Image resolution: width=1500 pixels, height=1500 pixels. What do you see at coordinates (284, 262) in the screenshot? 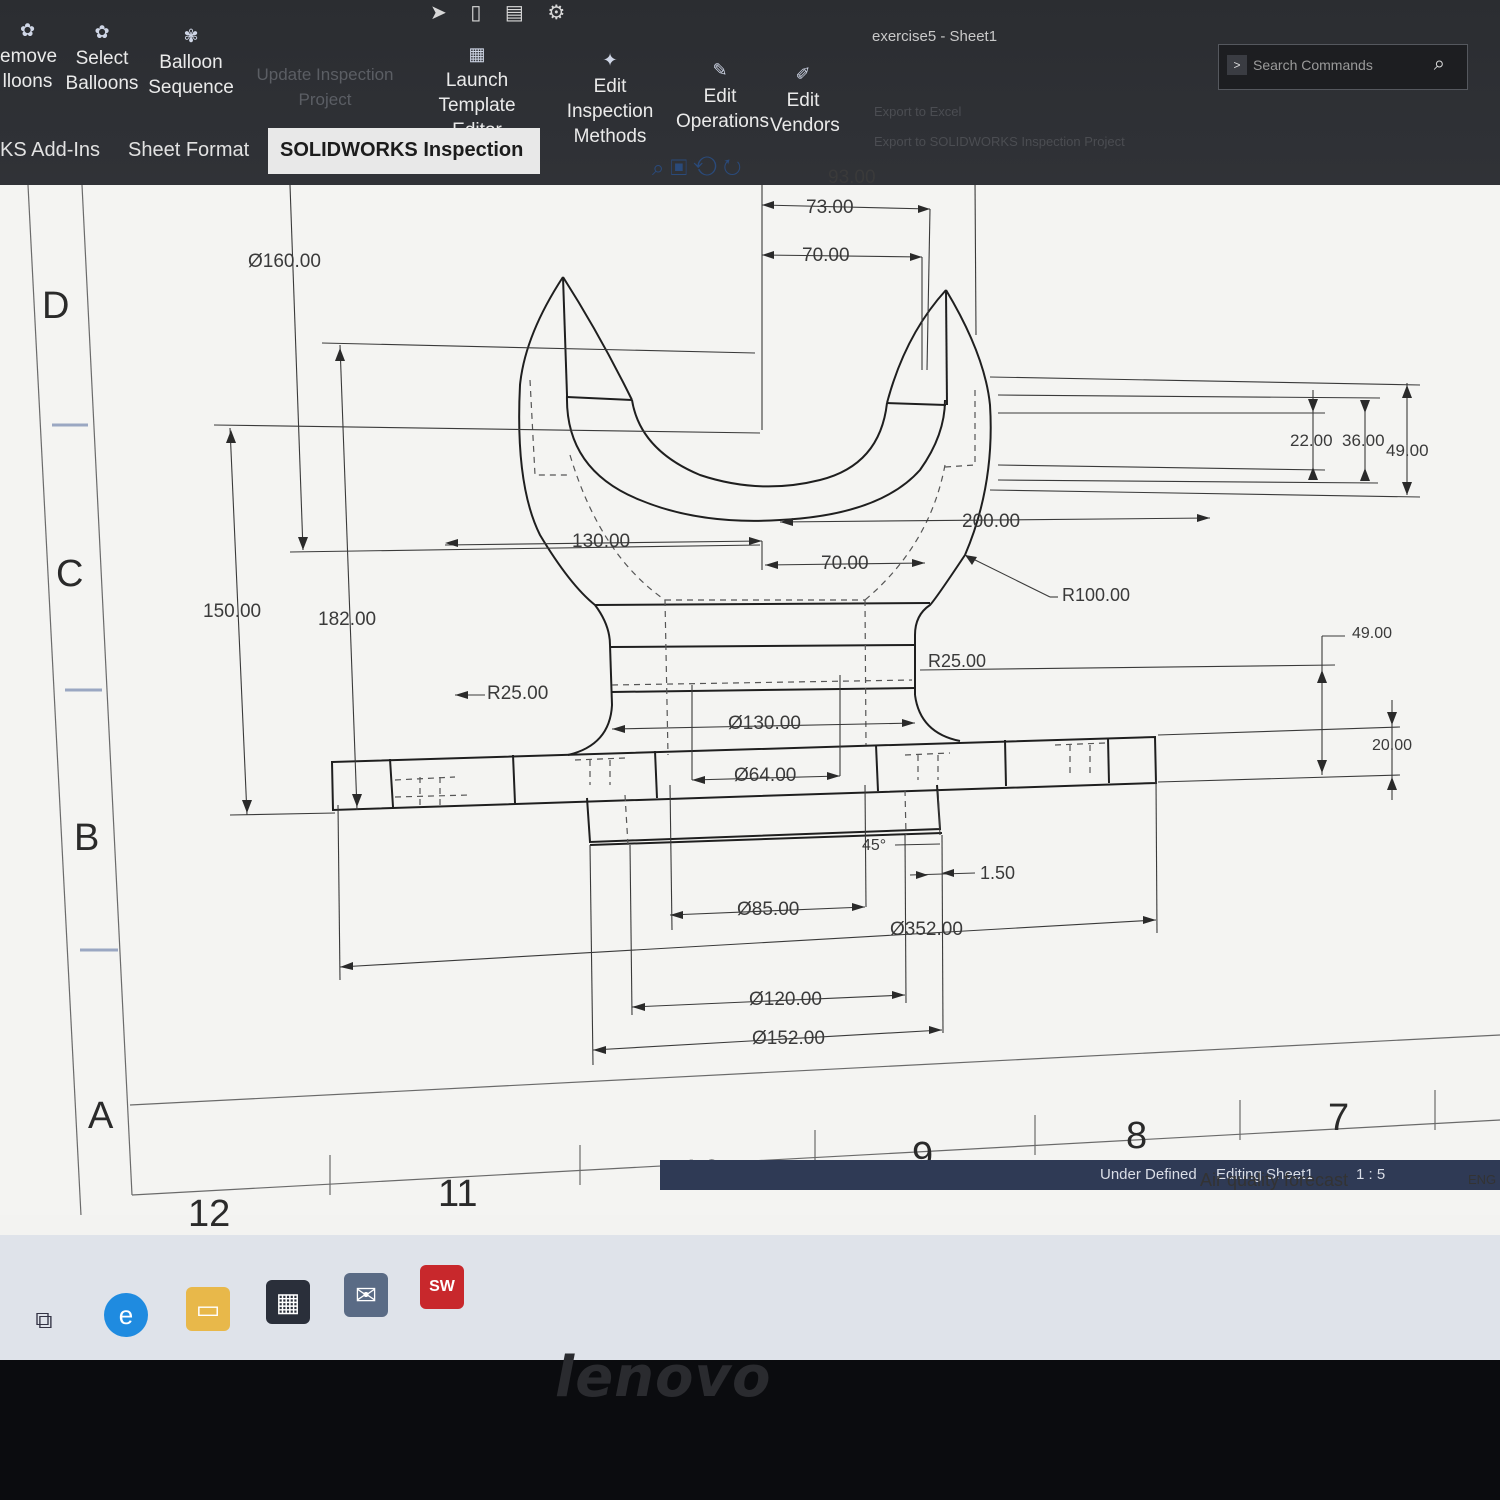
I see `dim-dia-160: Ø160.00` at bounding box center [284, 262].